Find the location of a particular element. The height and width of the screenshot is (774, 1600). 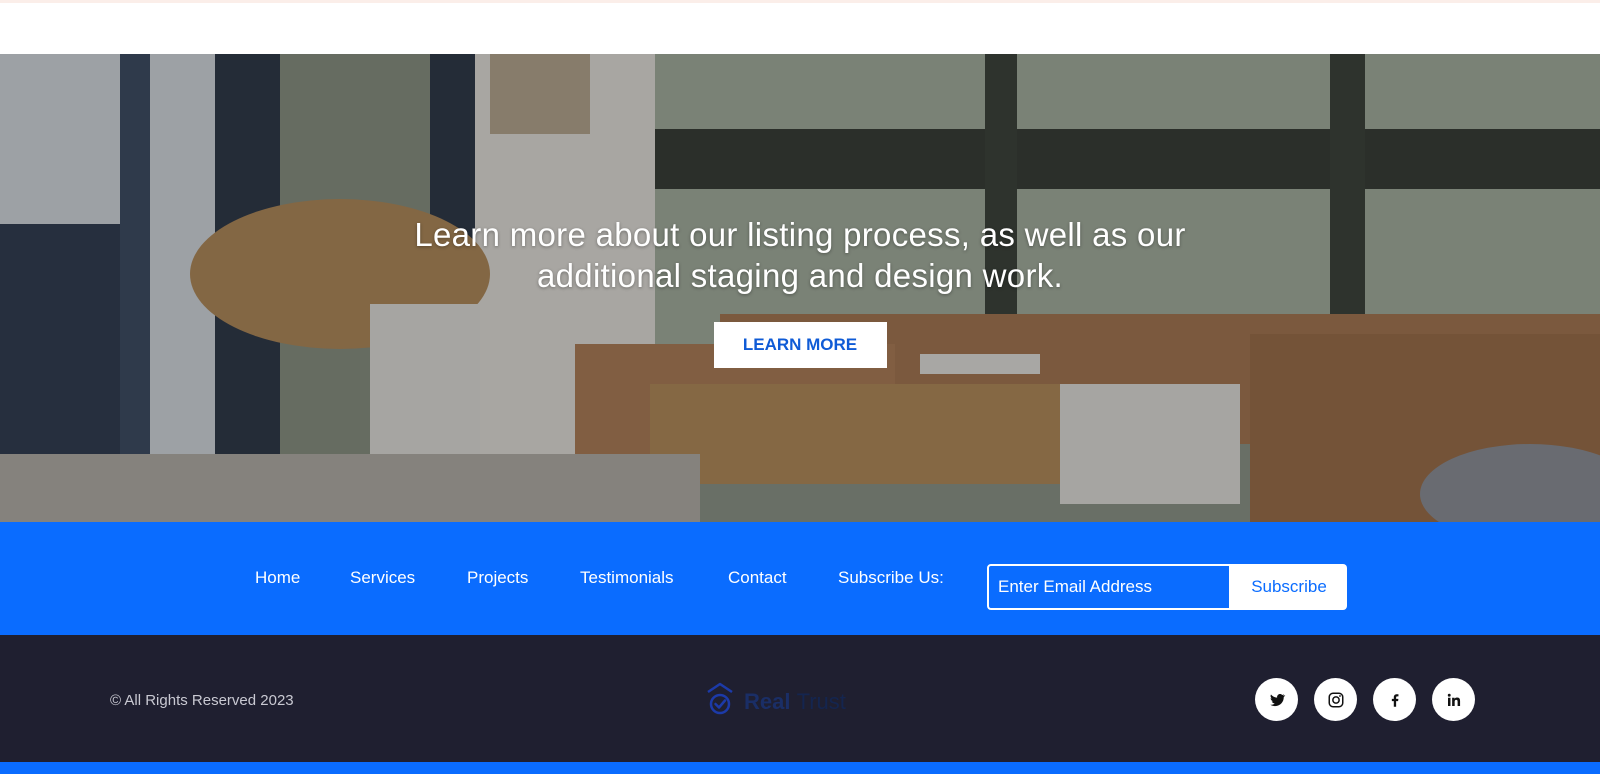

brand-name-light: Trust is located at coordinates (821, 701).